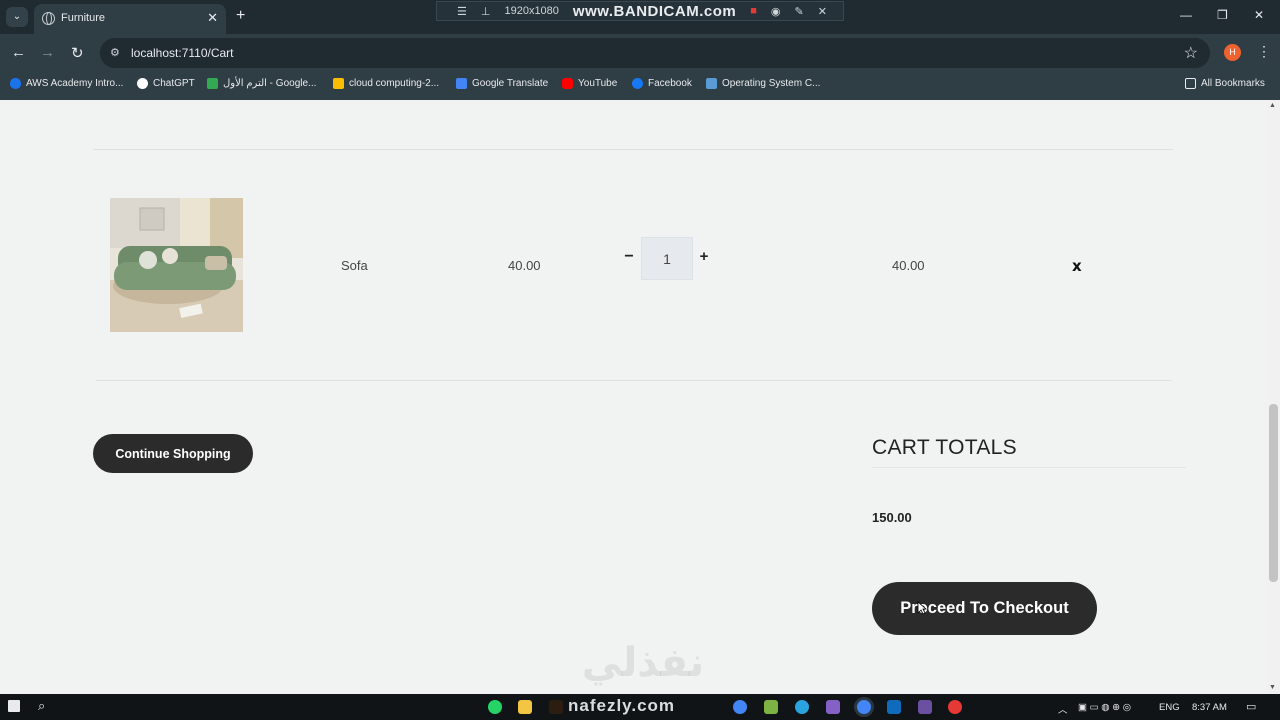 The height and width of the screenshot is (720, 1280). I want to click on bookmark-star-icon: ☆, so click(1191, 53).